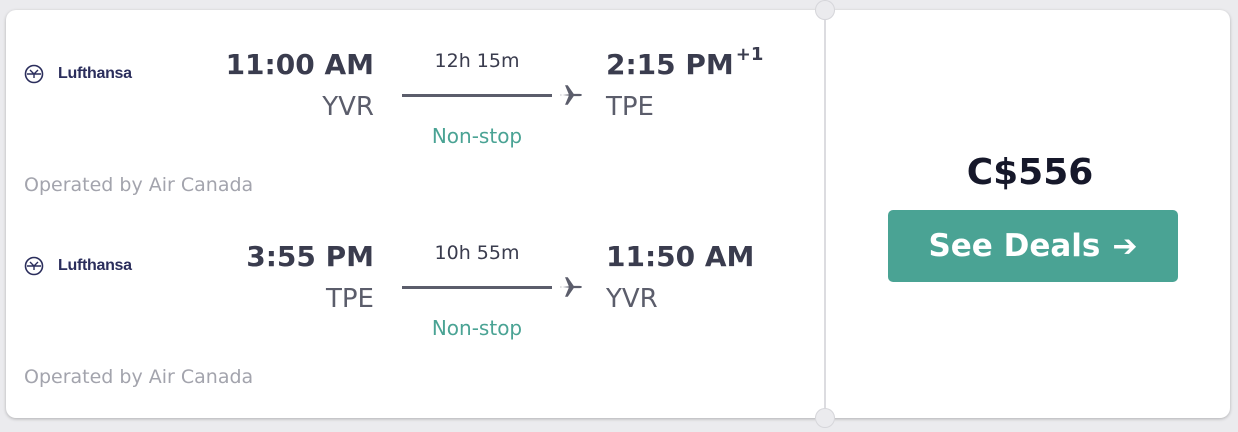  I want to click on arrival-time-value: 11:50 AM, so click(680, 256).